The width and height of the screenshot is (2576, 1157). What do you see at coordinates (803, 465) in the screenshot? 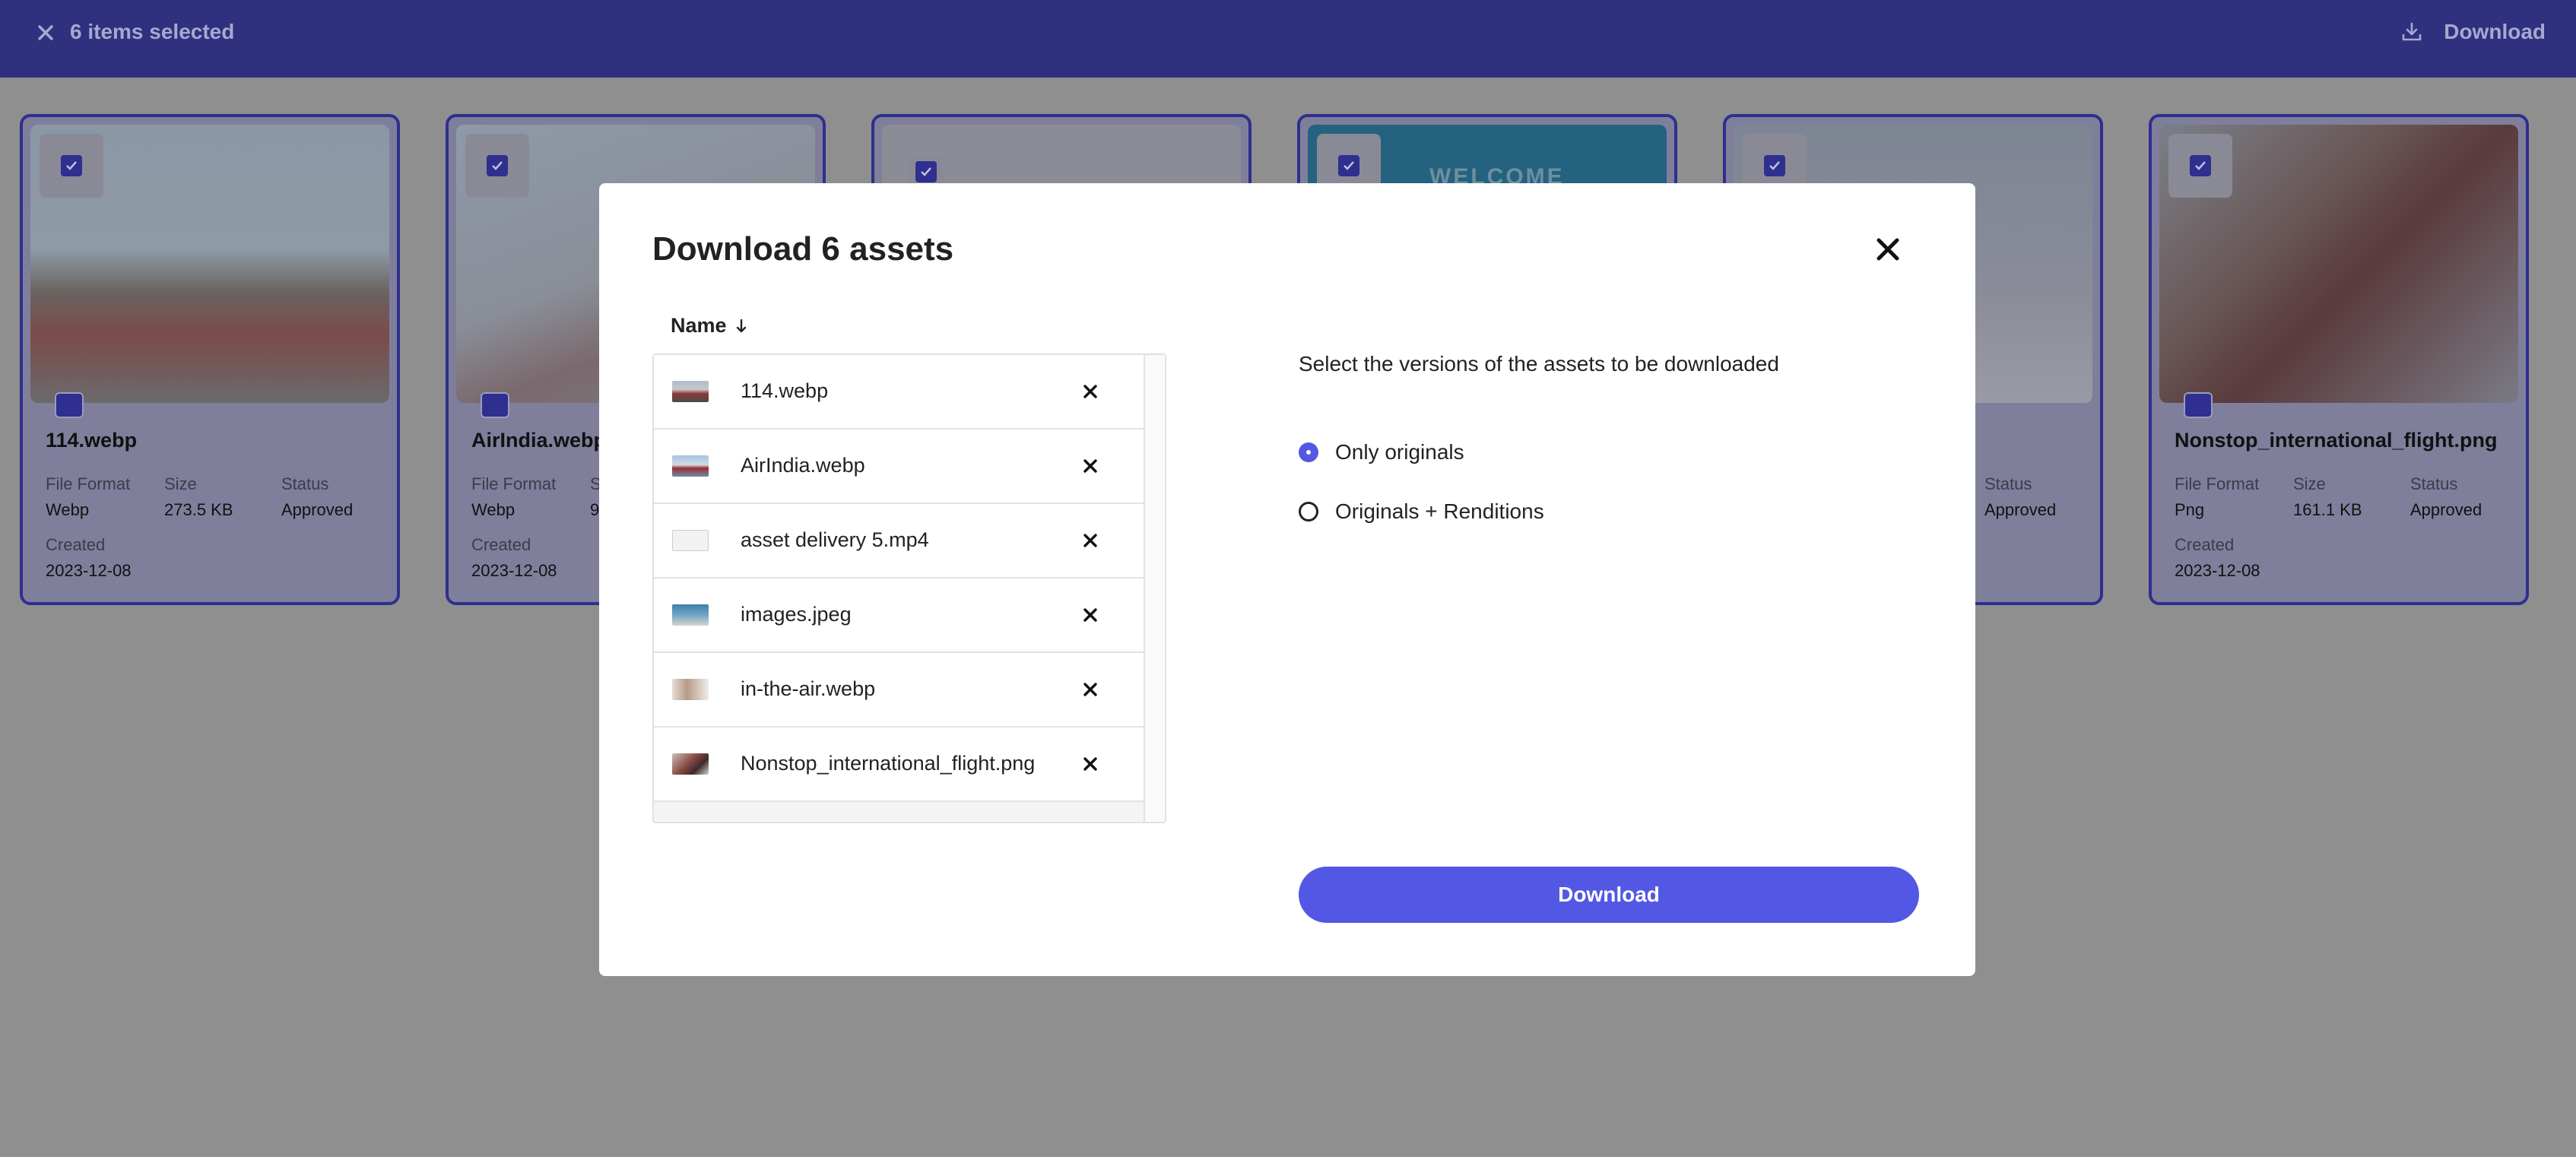
I see `file-name: AirIndia.webp` at bounding box center [803, 465].